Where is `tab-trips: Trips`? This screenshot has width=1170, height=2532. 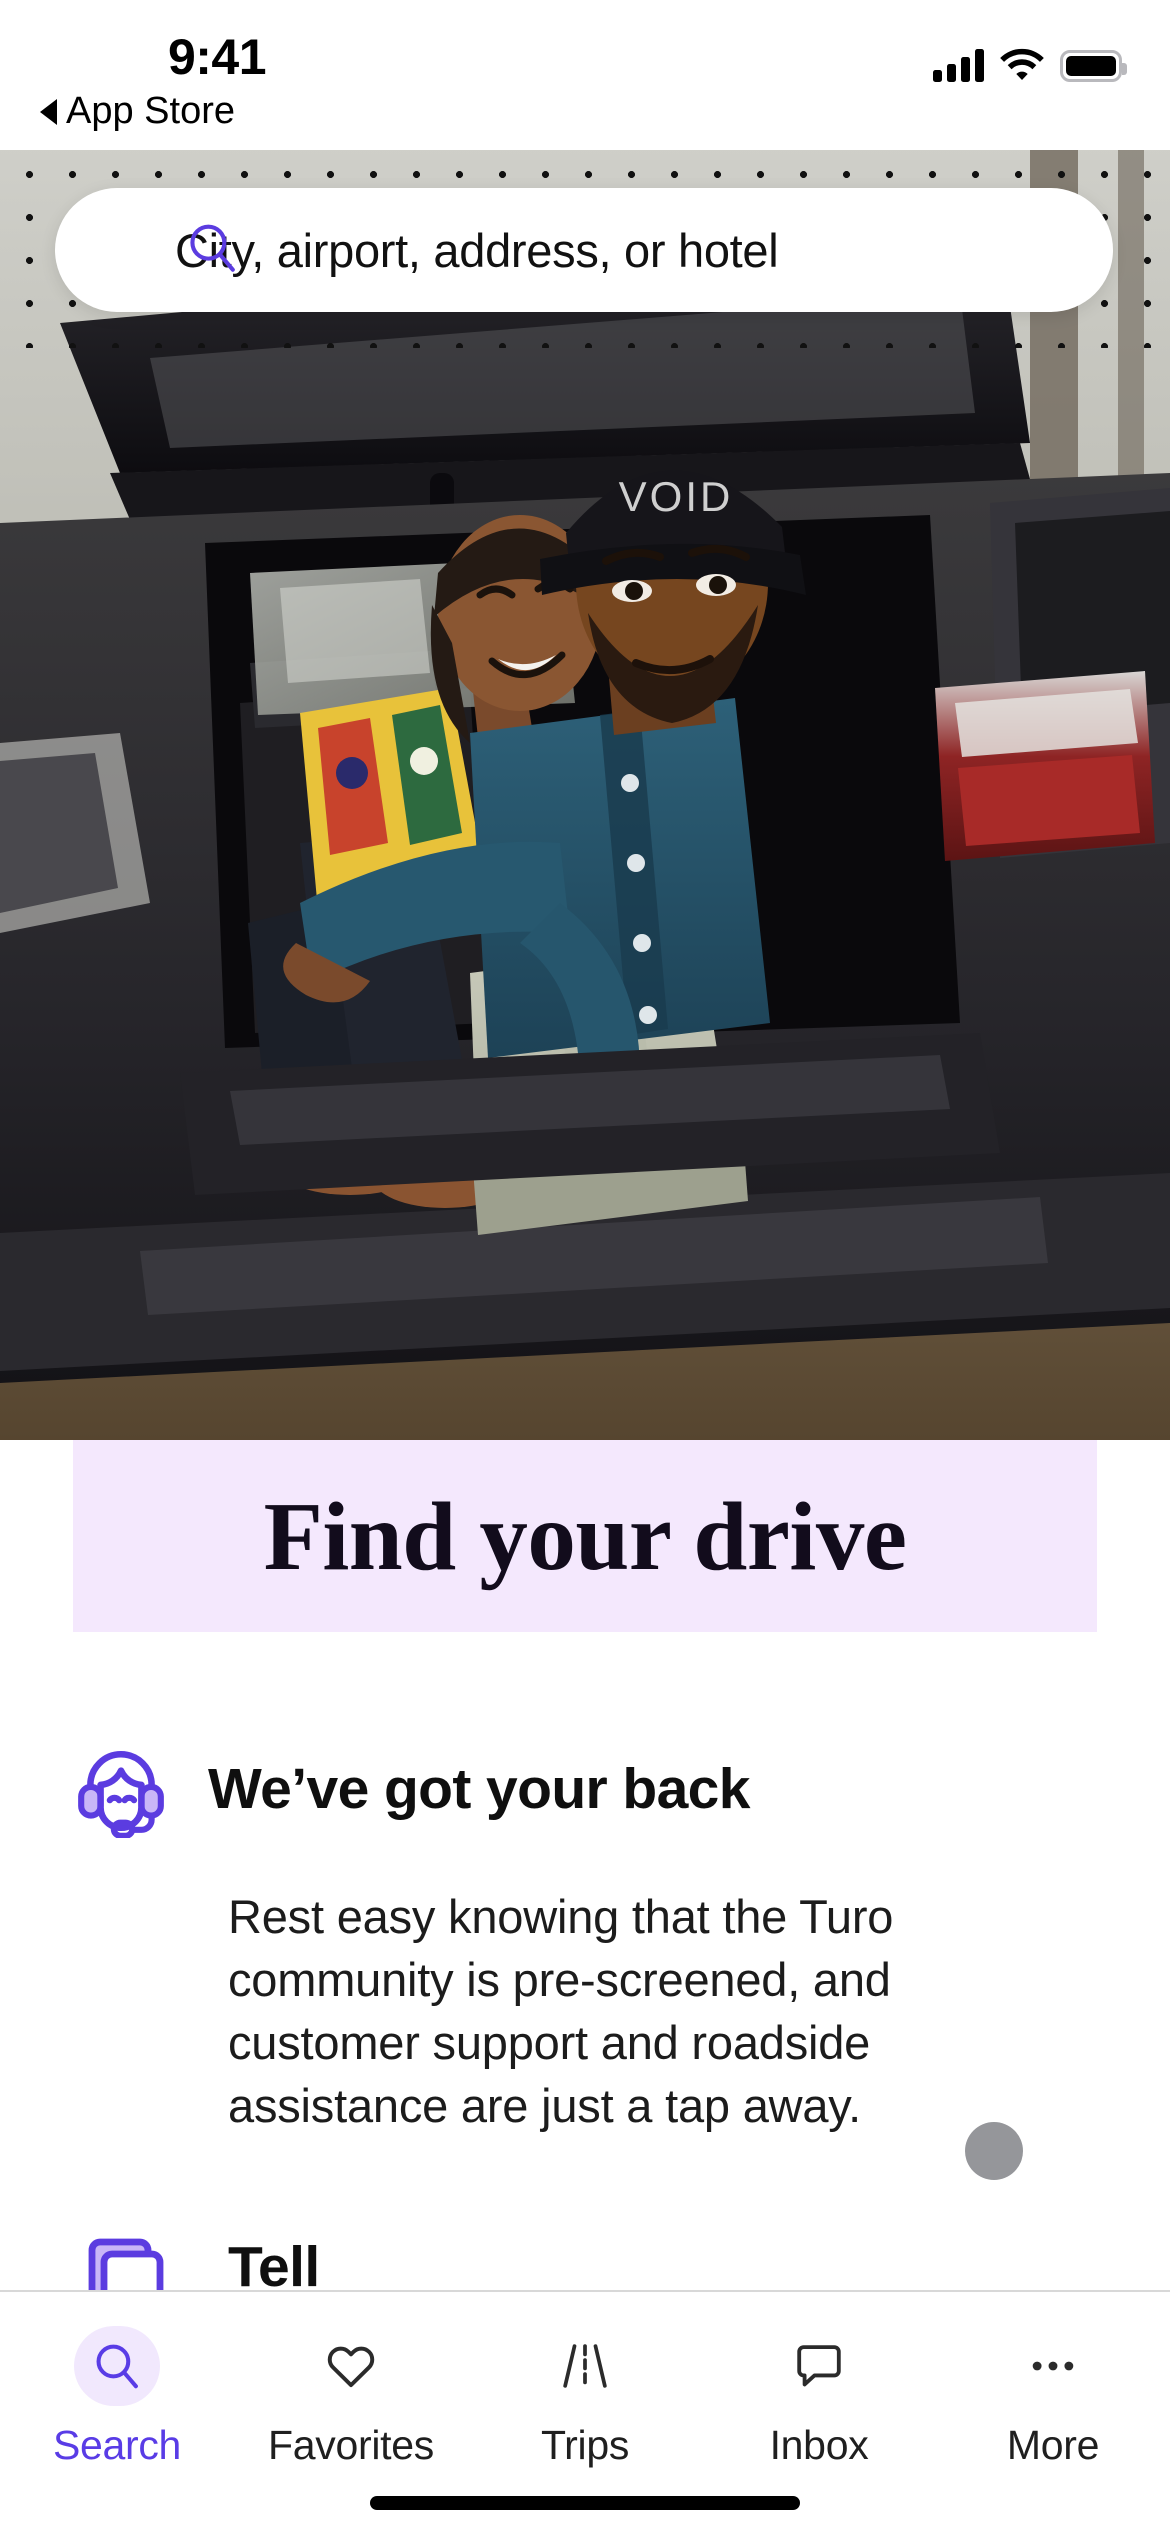
tab-trips: Trips is located at coordinates (585, 2397).